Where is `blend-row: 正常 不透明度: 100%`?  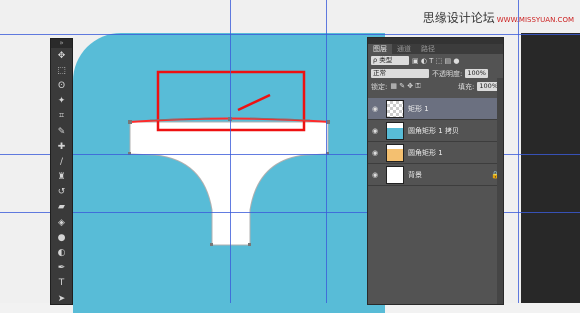
blend-row: 正常 不透明度: 100% is located at coordinates (435, 73).